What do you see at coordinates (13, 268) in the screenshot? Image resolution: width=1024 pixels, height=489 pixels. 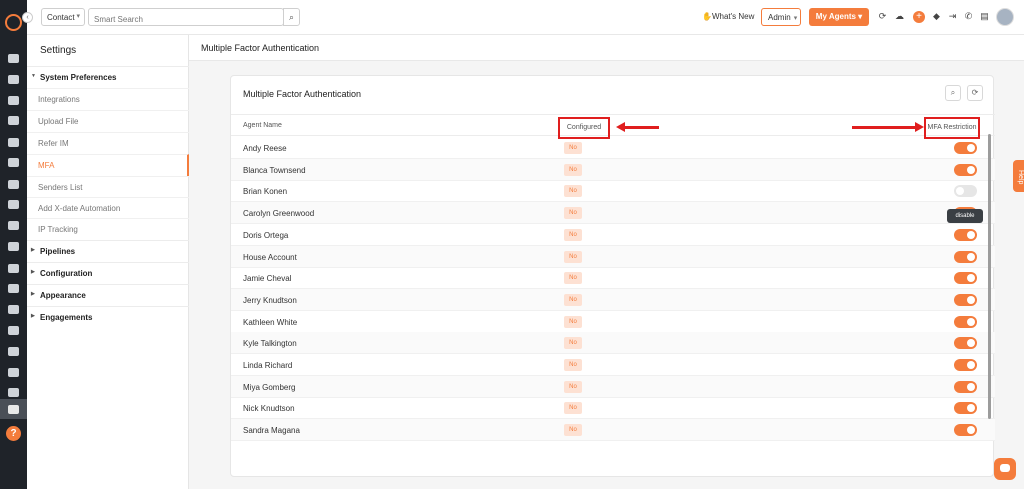 I see `folder-icon` at bounding box center [13, 268].